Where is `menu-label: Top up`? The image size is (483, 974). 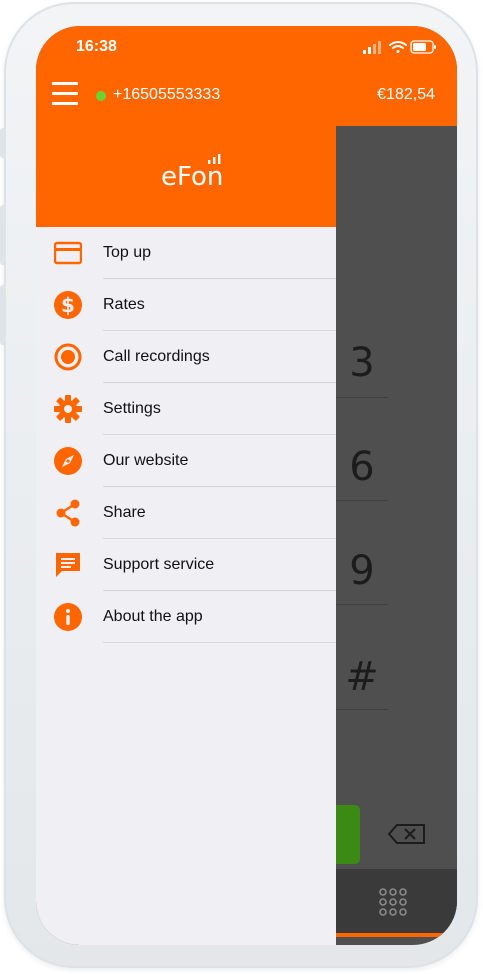 menu-label: Top up is located at coordinates (127, 252).